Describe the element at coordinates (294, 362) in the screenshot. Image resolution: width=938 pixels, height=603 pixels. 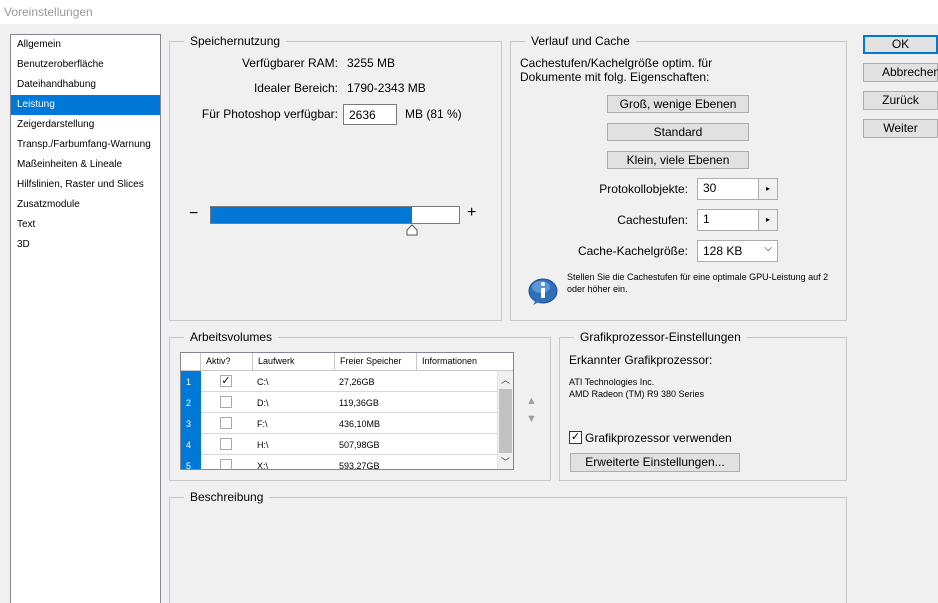
I see `col-header-drive: Laufwerk` at that location.